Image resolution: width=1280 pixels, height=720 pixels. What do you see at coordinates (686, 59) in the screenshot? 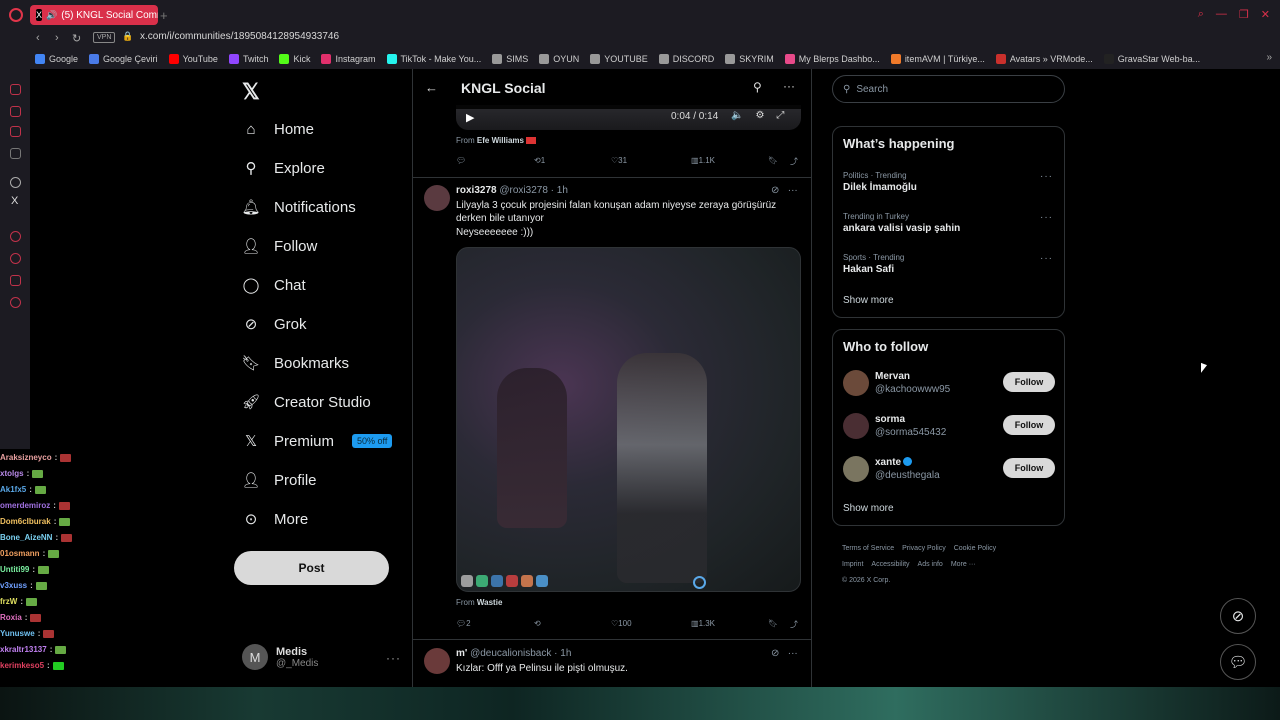
I see `bookmark-item: DISCORD` at bounding box center [686, 59].